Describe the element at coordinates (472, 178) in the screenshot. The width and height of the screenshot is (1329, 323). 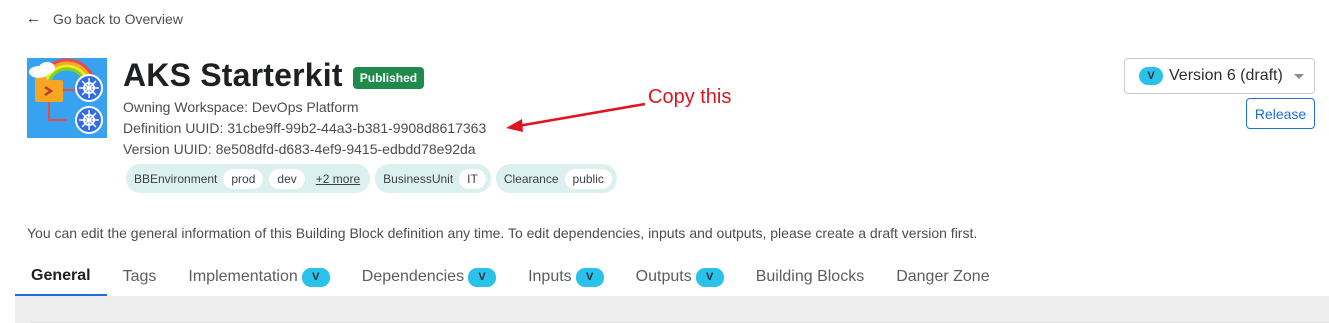
I see `tag-value: IT` at that location.